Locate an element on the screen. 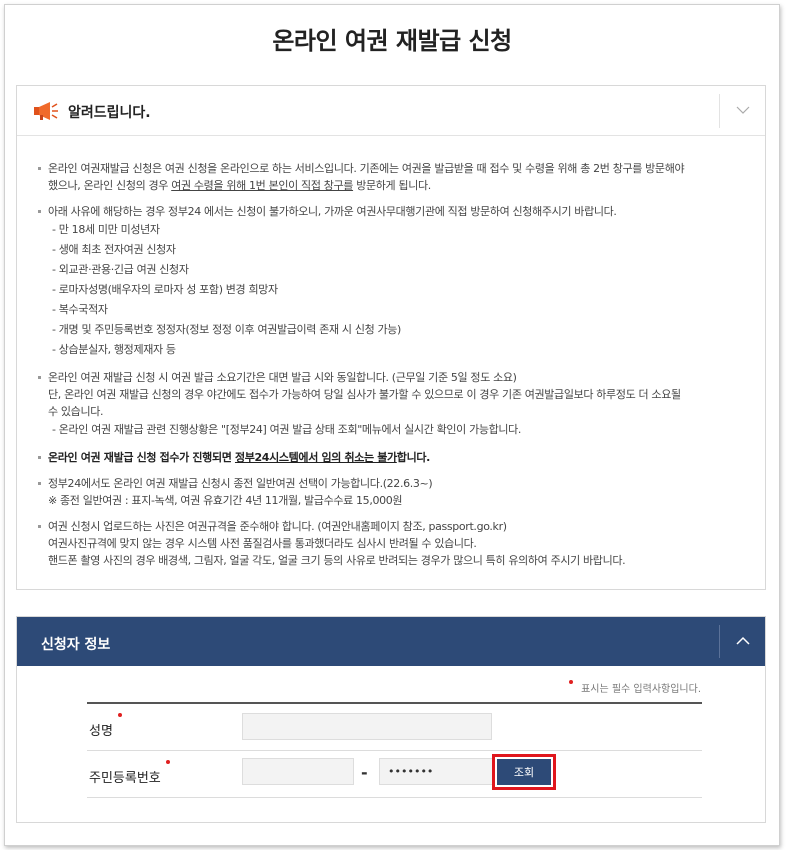  lookup-button: 조회 is located at coordinates (524, 772).